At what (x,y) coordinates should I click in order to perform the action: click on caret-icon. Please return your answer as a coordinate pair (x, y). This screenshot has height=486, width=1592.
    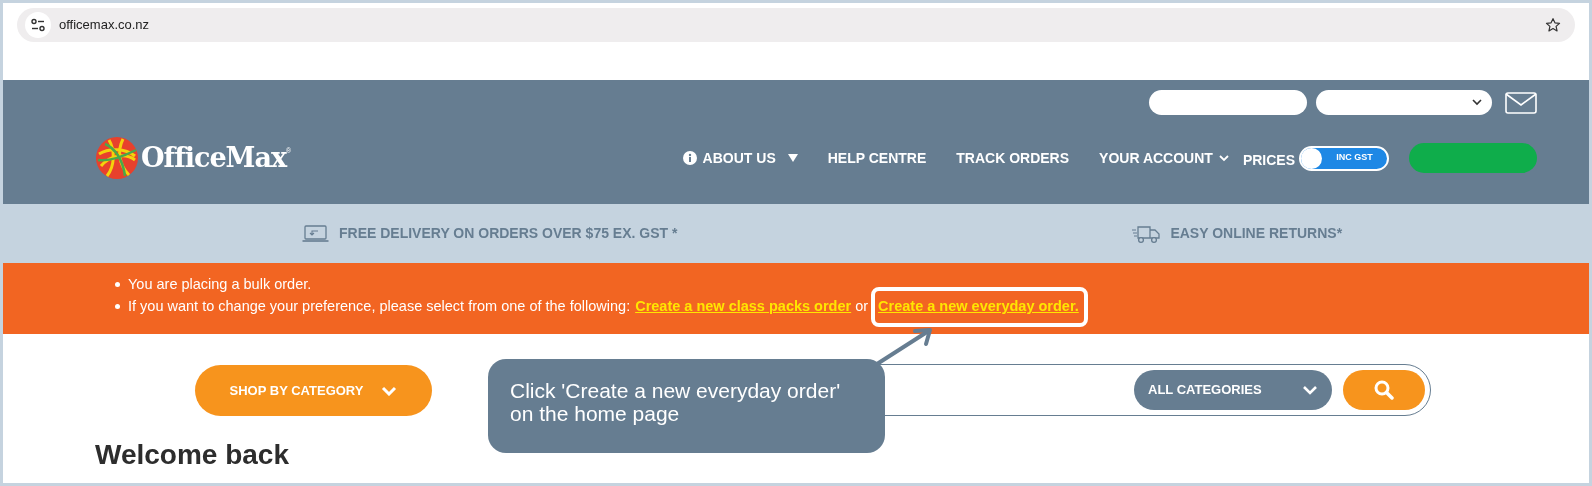
    Looking at the image, I should click on (792, 158).